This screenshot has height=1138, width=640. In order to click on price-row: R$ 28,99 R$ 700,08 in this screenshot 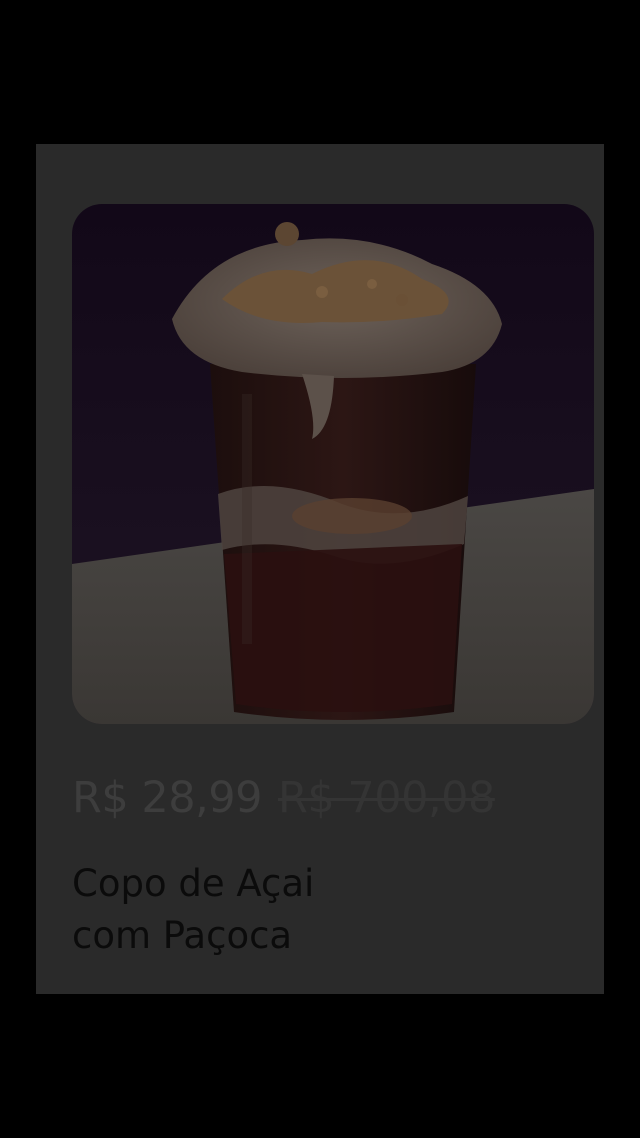, I will do `click(283, 798)`.